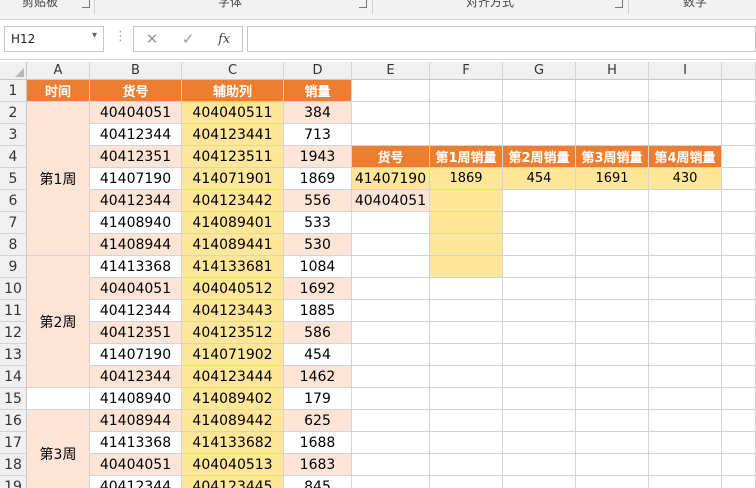 The width and height of the screenshot is (756, 488). What do you see at coordinates (233, 223) in the screenshot?
I see `helper-column-cell: 414089401` at bounding box center [233, 223].